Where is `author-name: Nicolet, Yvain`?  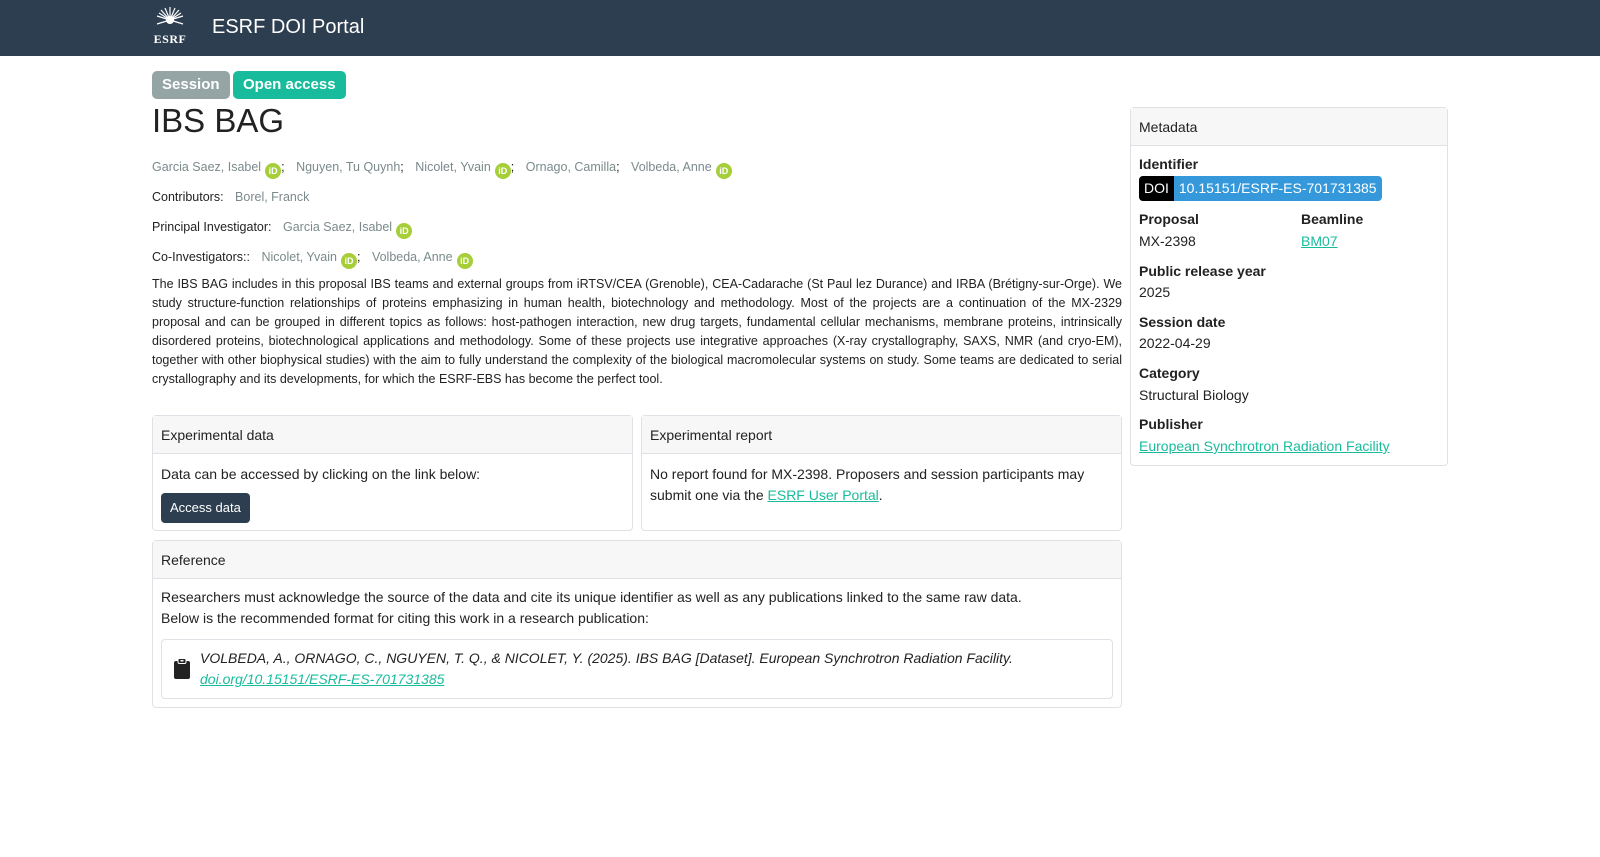 author-name: Nicolet, Yvain is located at coordinates (453, 167).